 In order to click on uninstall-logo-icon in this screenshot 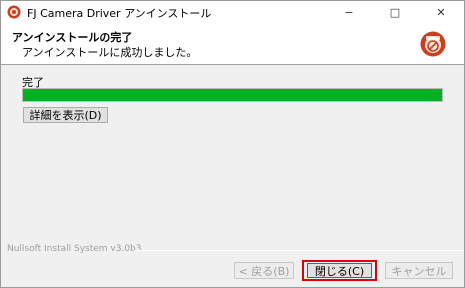, I will do `click(433, 44)`.